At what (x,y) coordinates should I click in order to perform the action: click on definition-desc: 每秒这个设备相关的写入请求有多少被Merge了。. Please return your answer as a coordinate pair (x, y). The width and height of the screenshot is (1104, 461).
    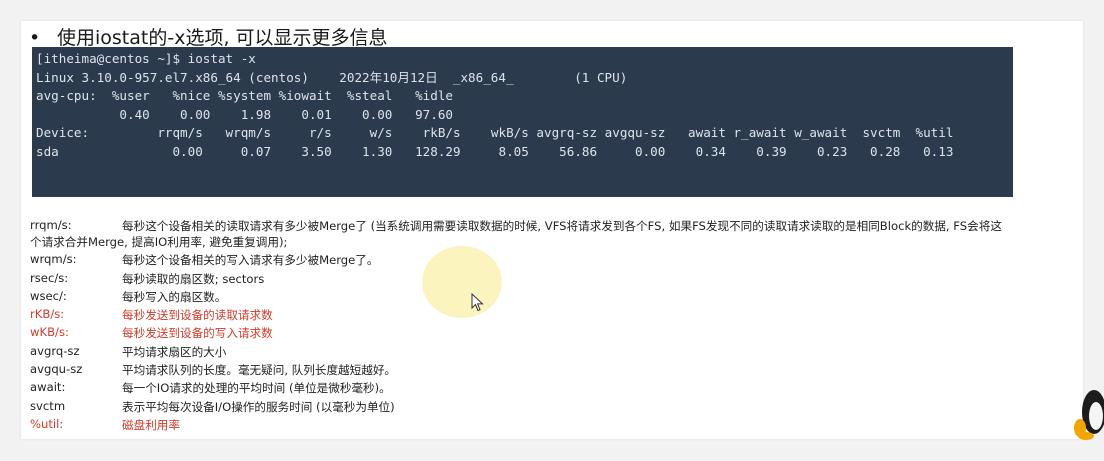
    Looking at the image, I should click on (250, 260).